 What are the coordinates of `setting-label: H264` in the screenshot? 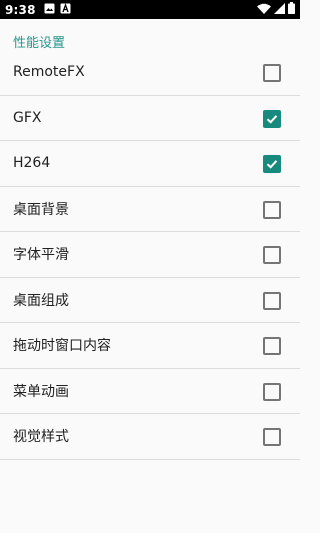 It's located at (32, 163).